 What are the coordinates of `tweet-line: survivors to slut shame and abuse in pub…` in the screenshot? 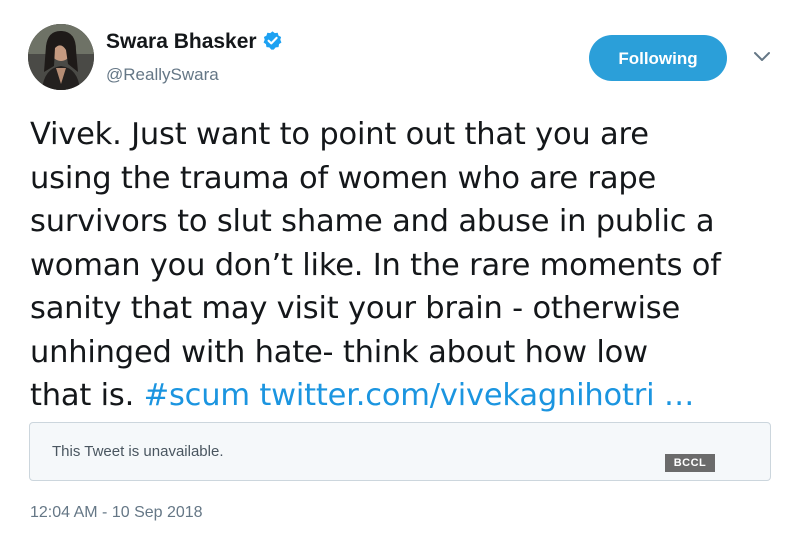 It's located at (372, 221).